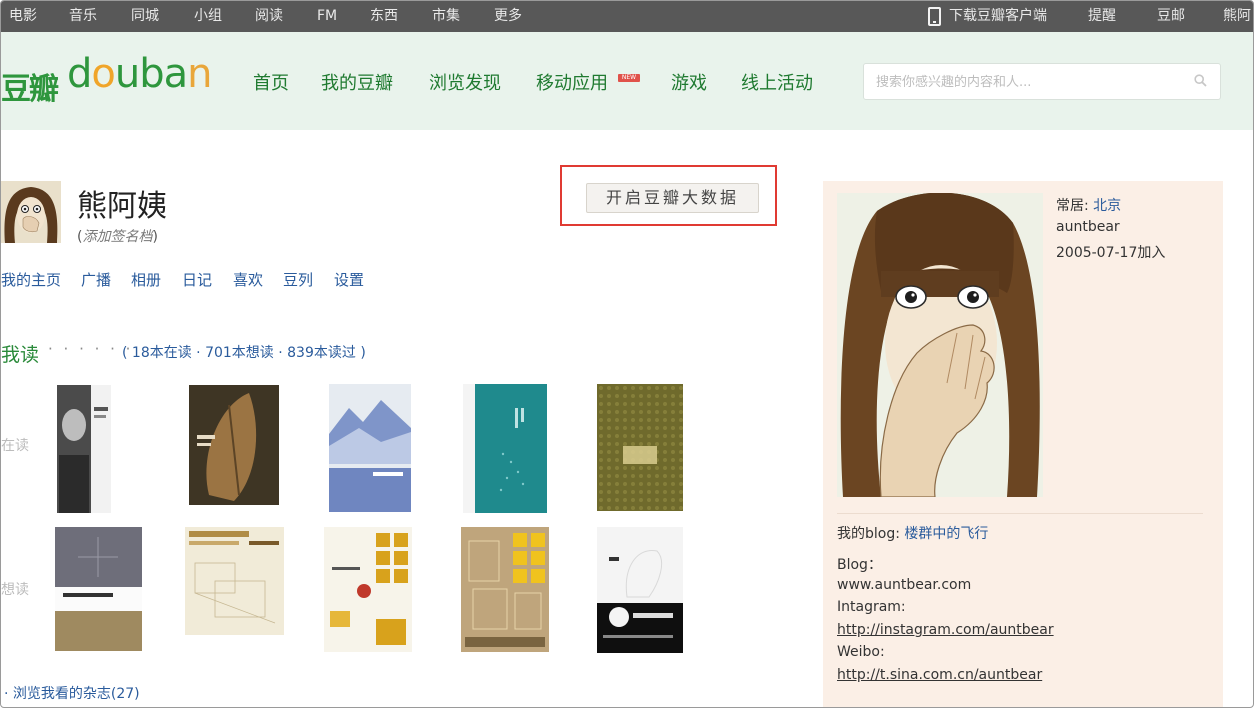 The width and height of the screenshot is (1254, 708). I want to click on user-menu-link: 熊阿, so click(1237, 16).